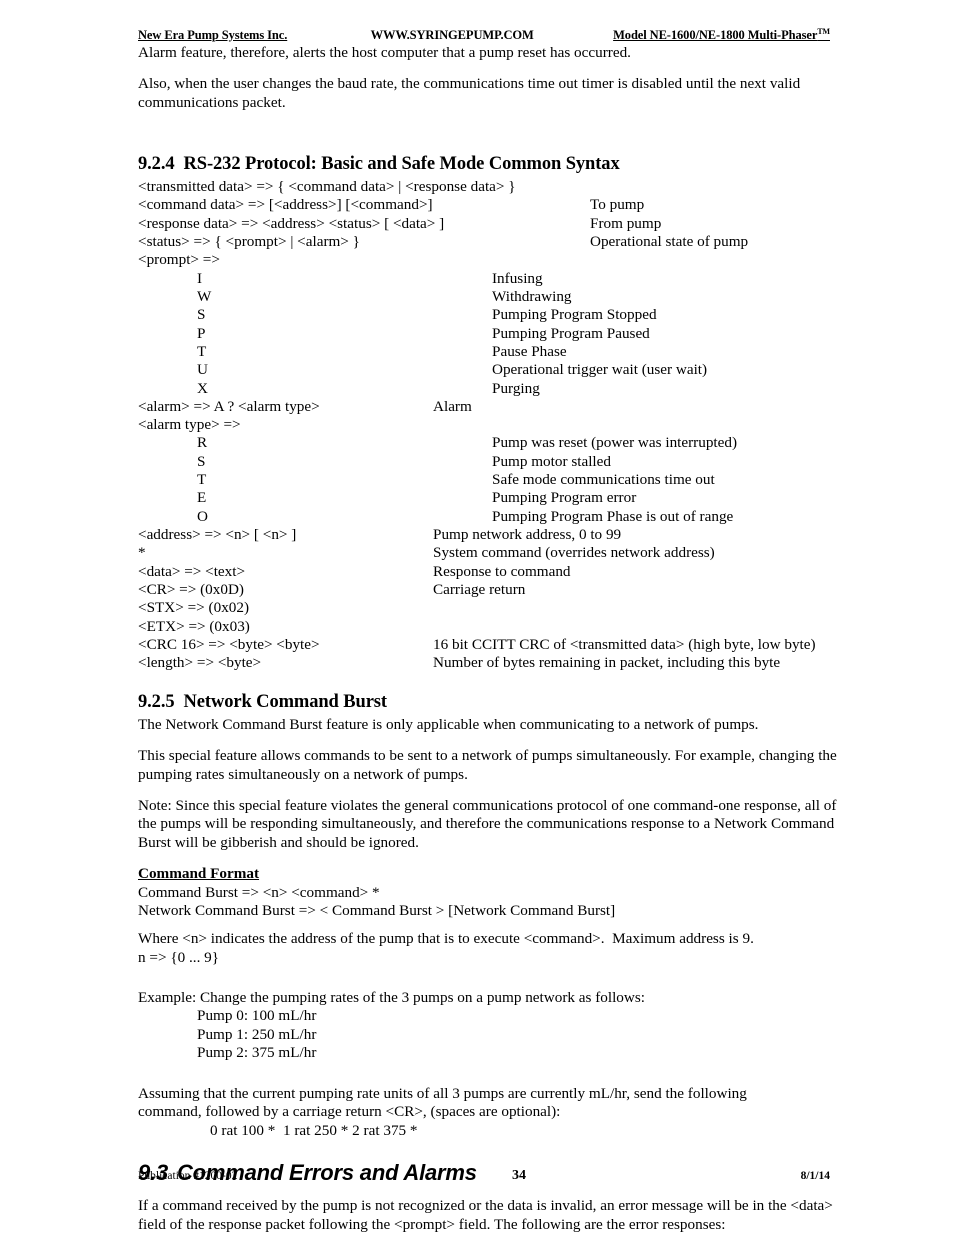 Image resolution: width=954 pixels, height=1235 pixels. Describe the element at coordinates (613, 516) in the screenshot. I see `alarm-code-desc: Pumping Program Phase is out of range` at that location.